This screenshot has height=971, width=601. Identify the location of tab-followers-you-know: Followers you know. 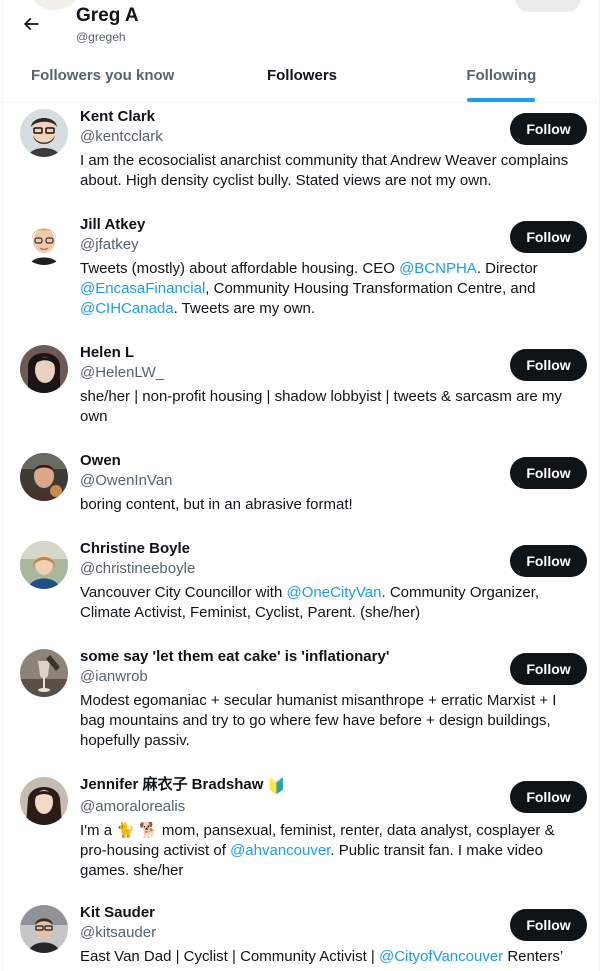
(102, 76).